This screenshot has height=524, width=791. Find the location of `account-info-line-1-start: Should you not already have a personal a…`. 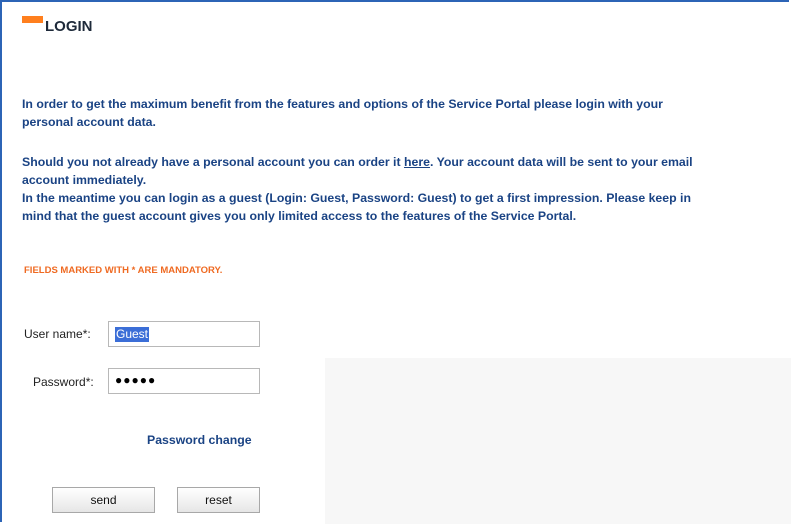

account-info-line-1-start: Should you not already have a personal a… is located at coordinates (213, 162).